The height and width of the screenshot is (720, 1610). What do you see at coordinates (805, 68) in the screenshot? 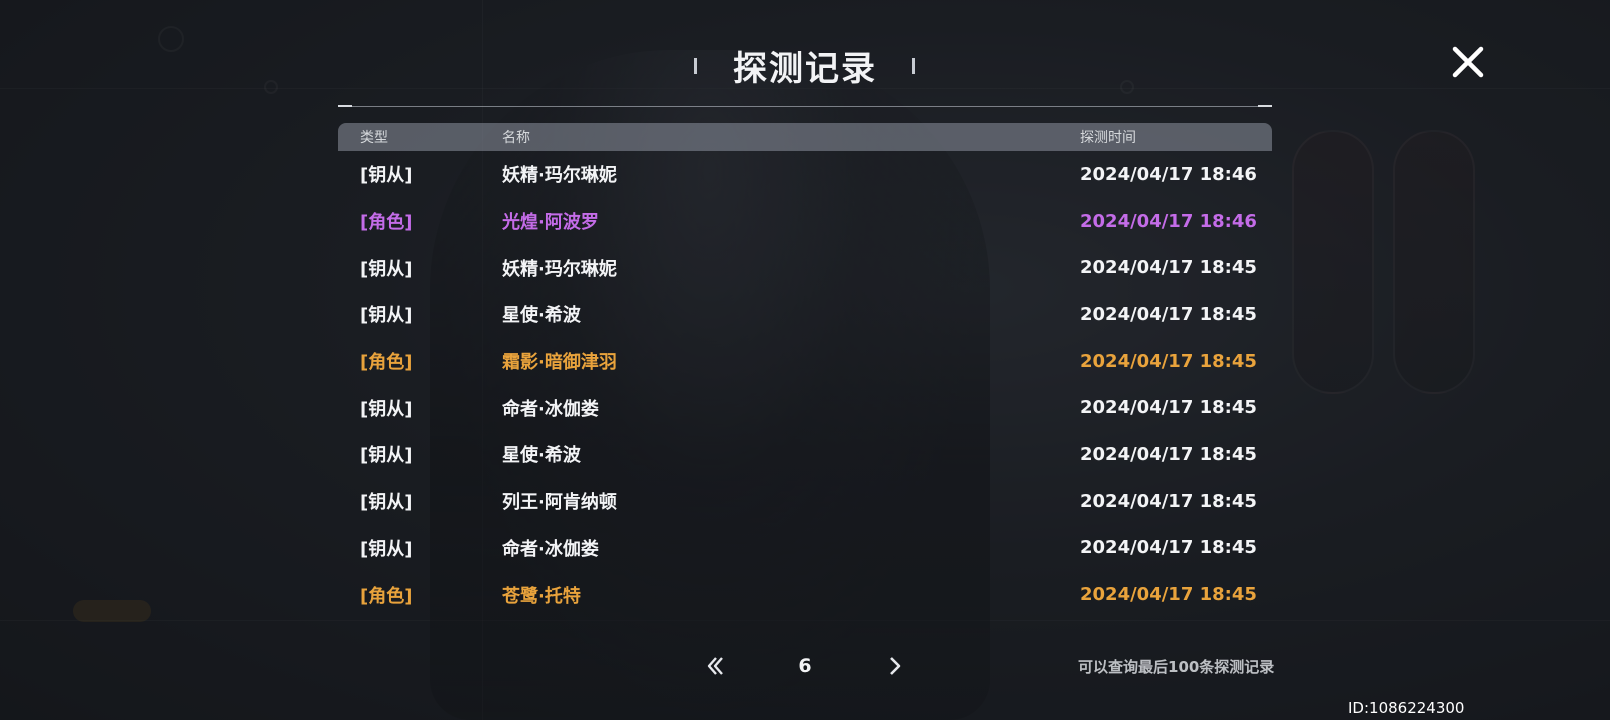
I see `modal-title: 探测记录` at bounding box center [805, 68].